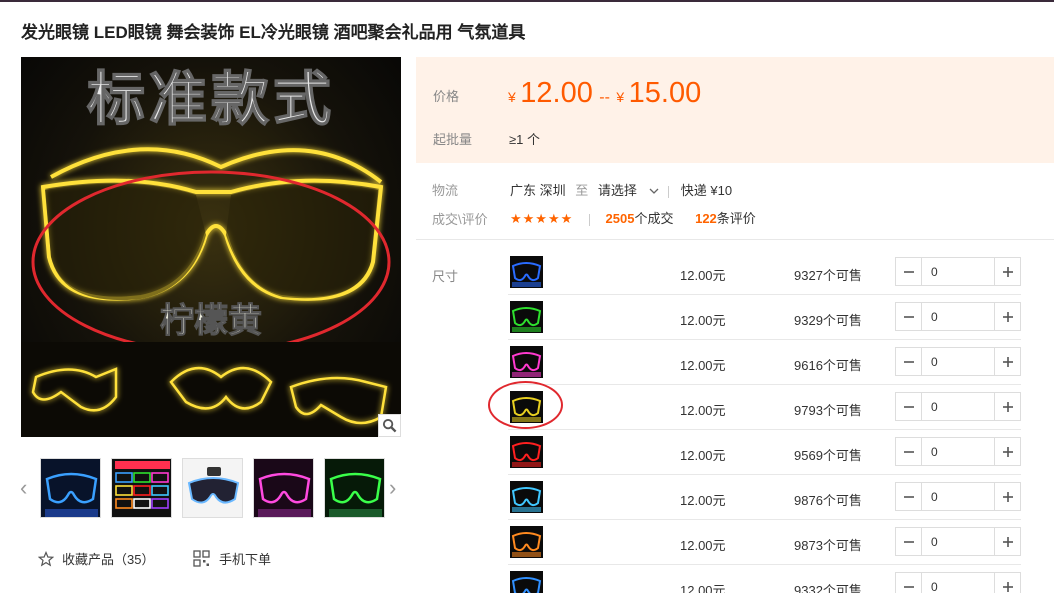  I want to click on sku-stock: 9329个可售, so click(828, 320).